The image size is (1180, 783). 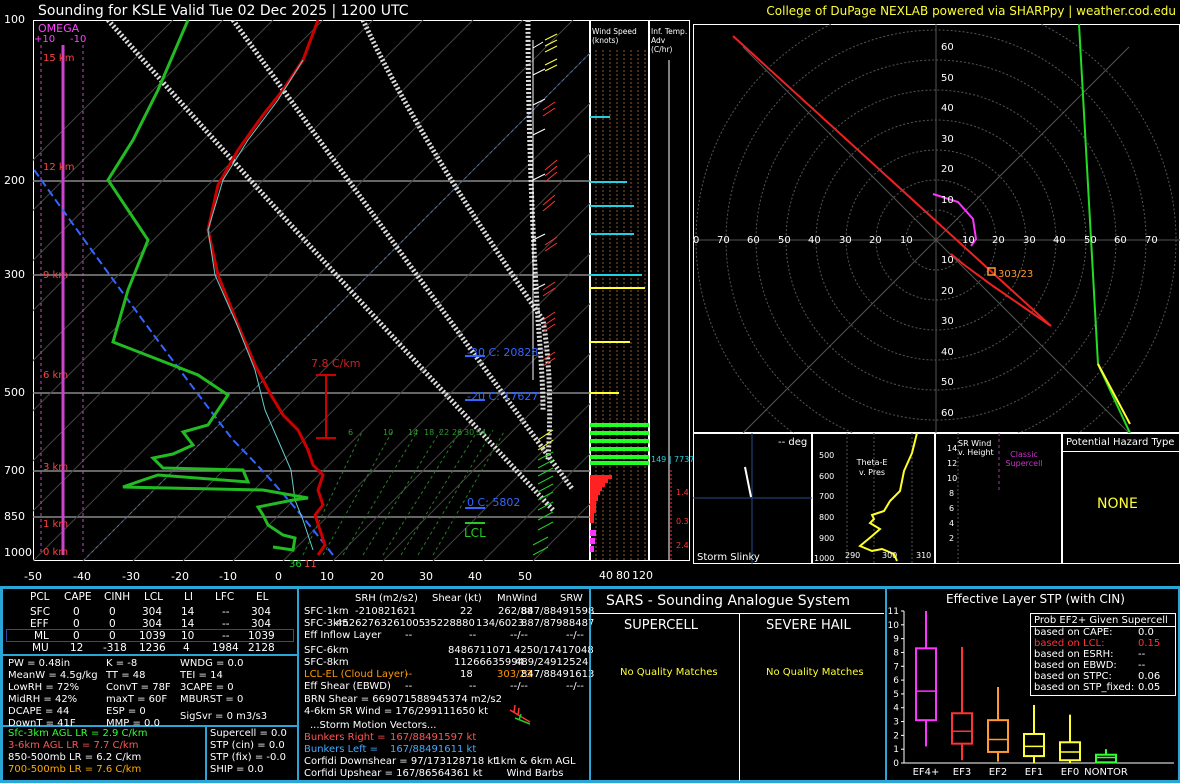 What do you see at coordinates (924, 555) in the screenshot?
I see `theta-e-xtick: 310` at bounding box center [924, 555].